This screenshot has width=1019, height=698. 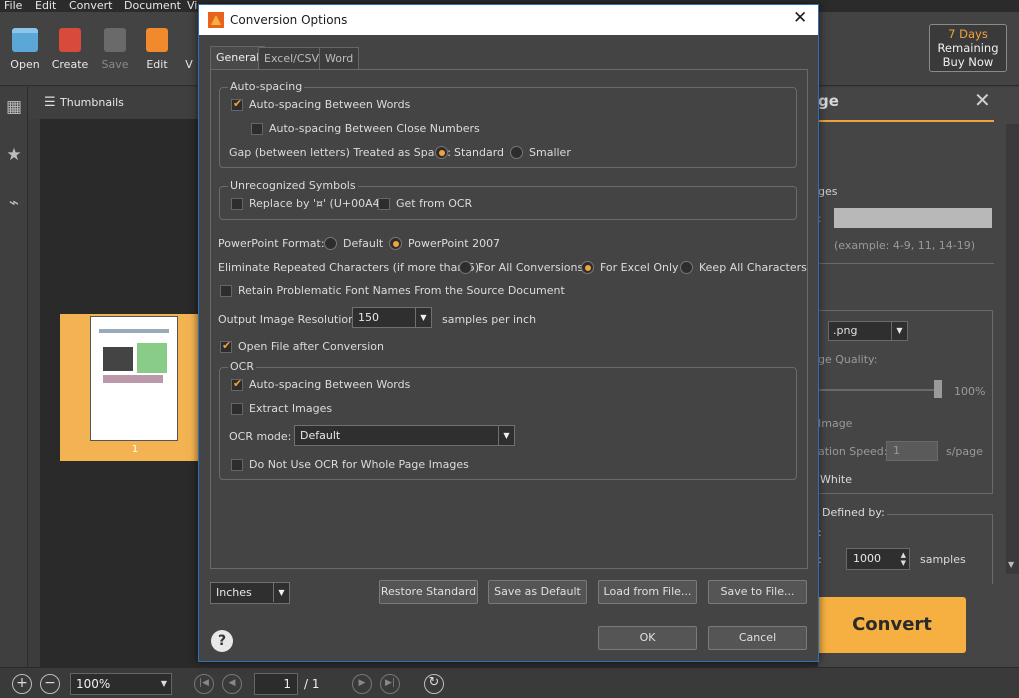 What do you see at coordinates (970, 391) in the screenshot?
I see `quality-value: 100%` at bounding box center [970, 391].